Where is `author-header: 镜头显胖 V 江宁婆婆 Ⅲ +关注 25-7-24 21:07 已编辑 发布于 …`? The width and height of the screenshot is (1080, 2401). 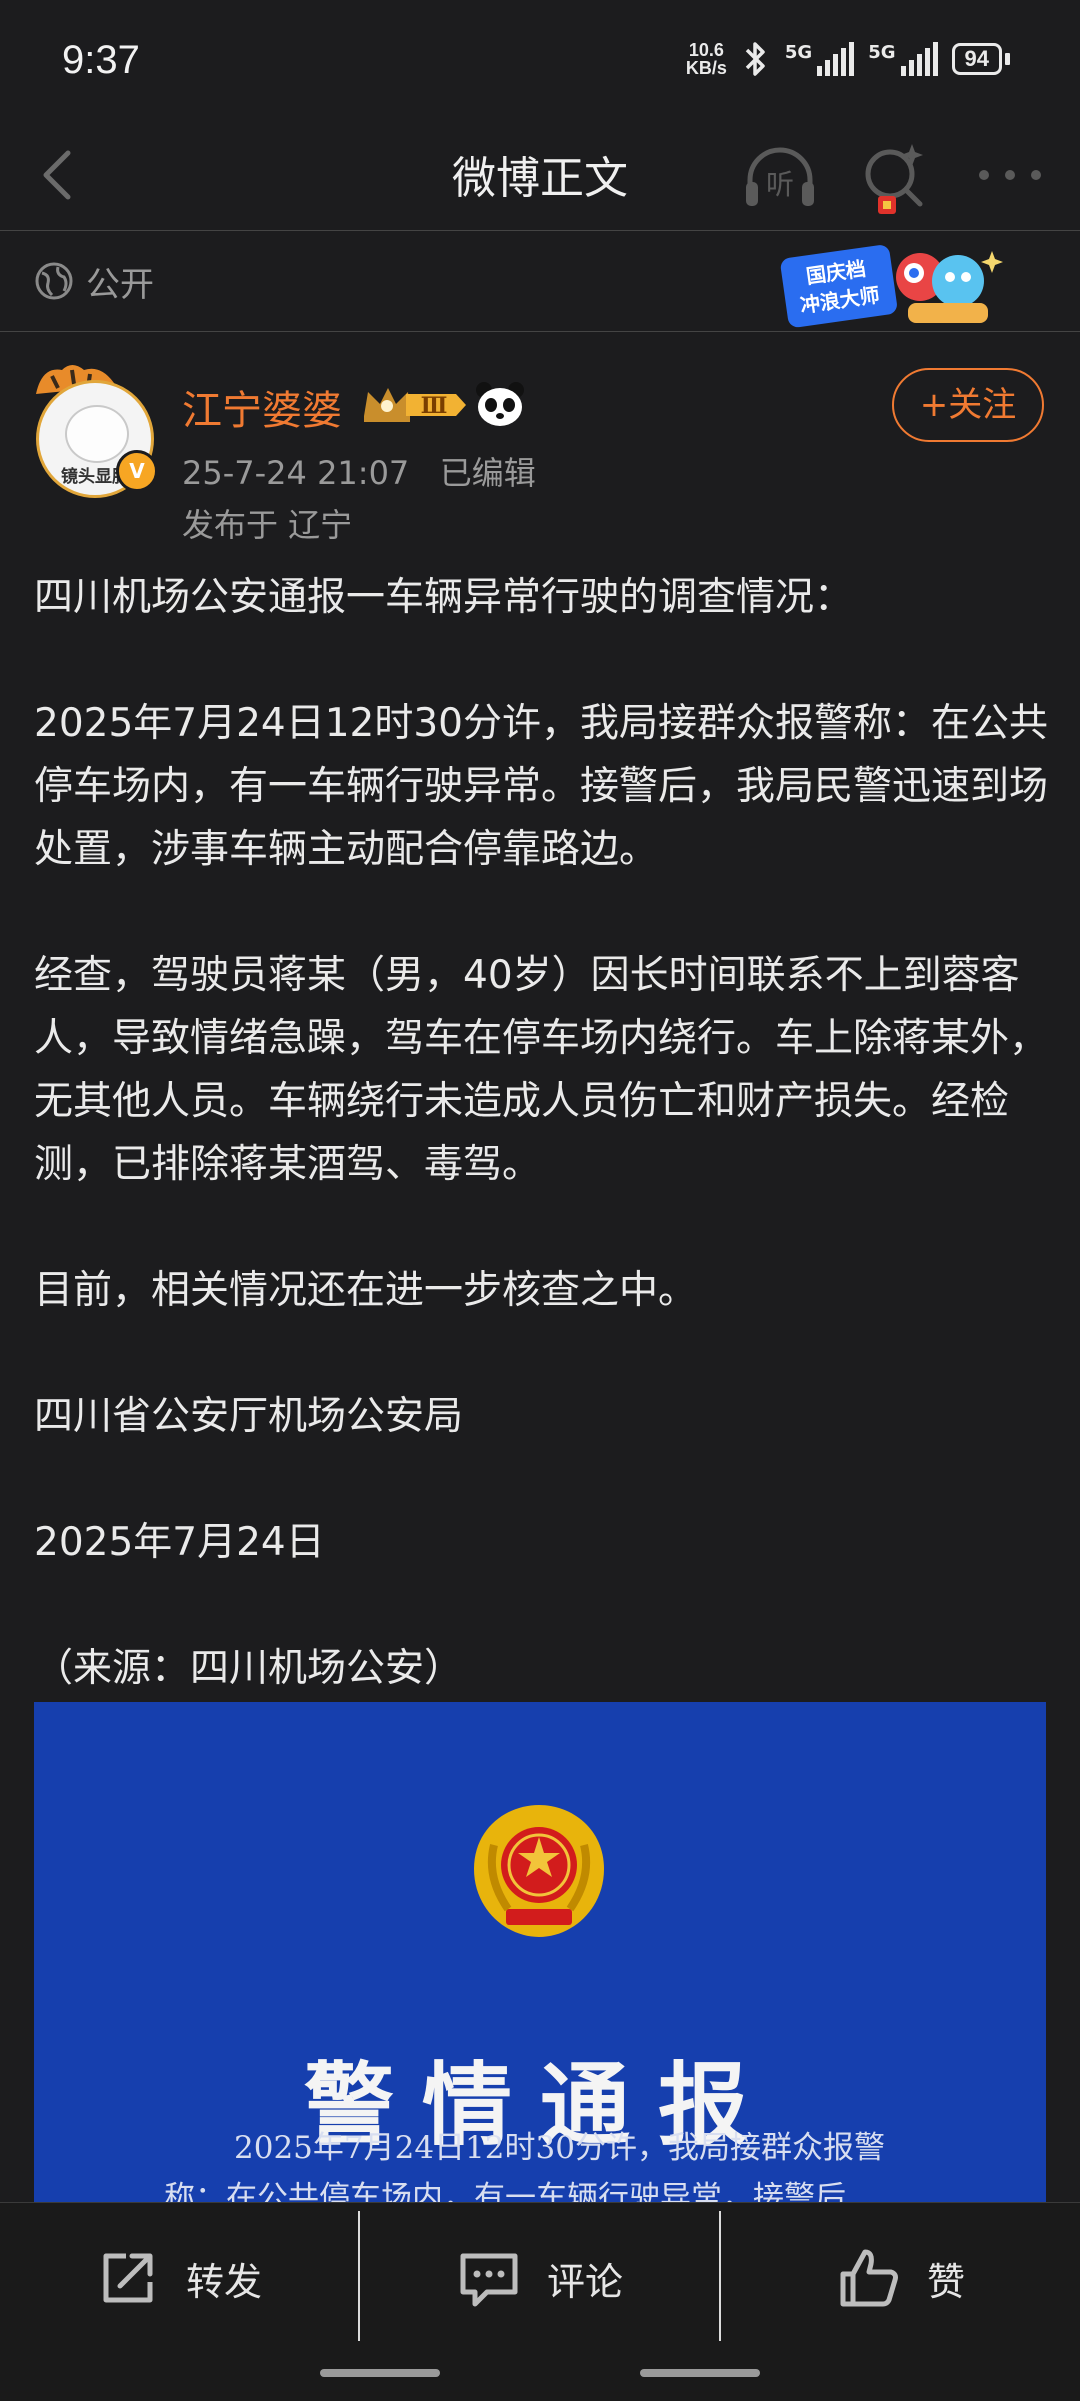 author-header: 镜头显胖 V 江宁婆婆 Ⅲ +关注 25-7-24 21:07 已编辑 发布于 … is located at coordinates (540, 452).